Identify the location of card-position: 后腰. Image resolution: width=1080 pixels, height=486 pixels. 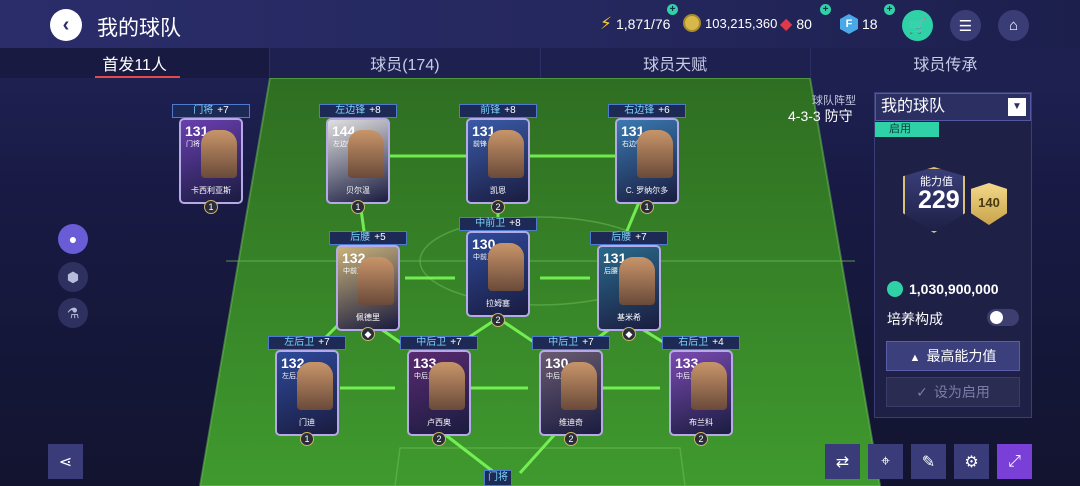
(611, 271).